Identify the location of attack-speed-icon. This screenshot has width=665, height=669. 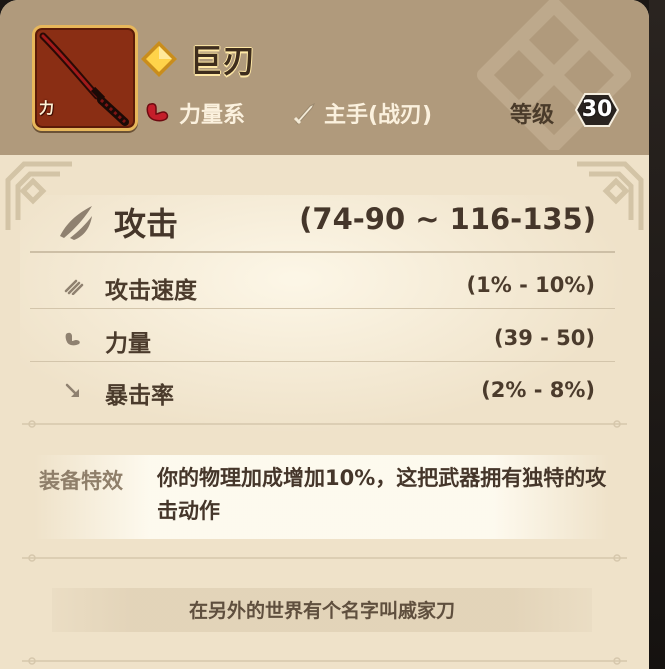
(74, 287).